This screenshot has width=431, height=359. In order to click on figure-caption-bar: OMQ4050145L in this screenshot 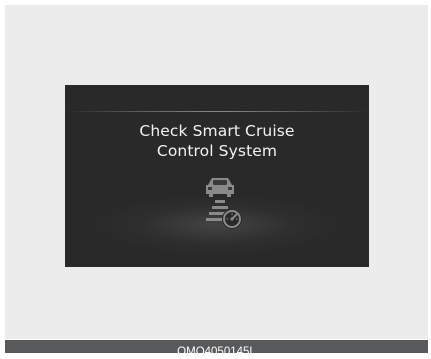, I will do `click(216, 349)`.